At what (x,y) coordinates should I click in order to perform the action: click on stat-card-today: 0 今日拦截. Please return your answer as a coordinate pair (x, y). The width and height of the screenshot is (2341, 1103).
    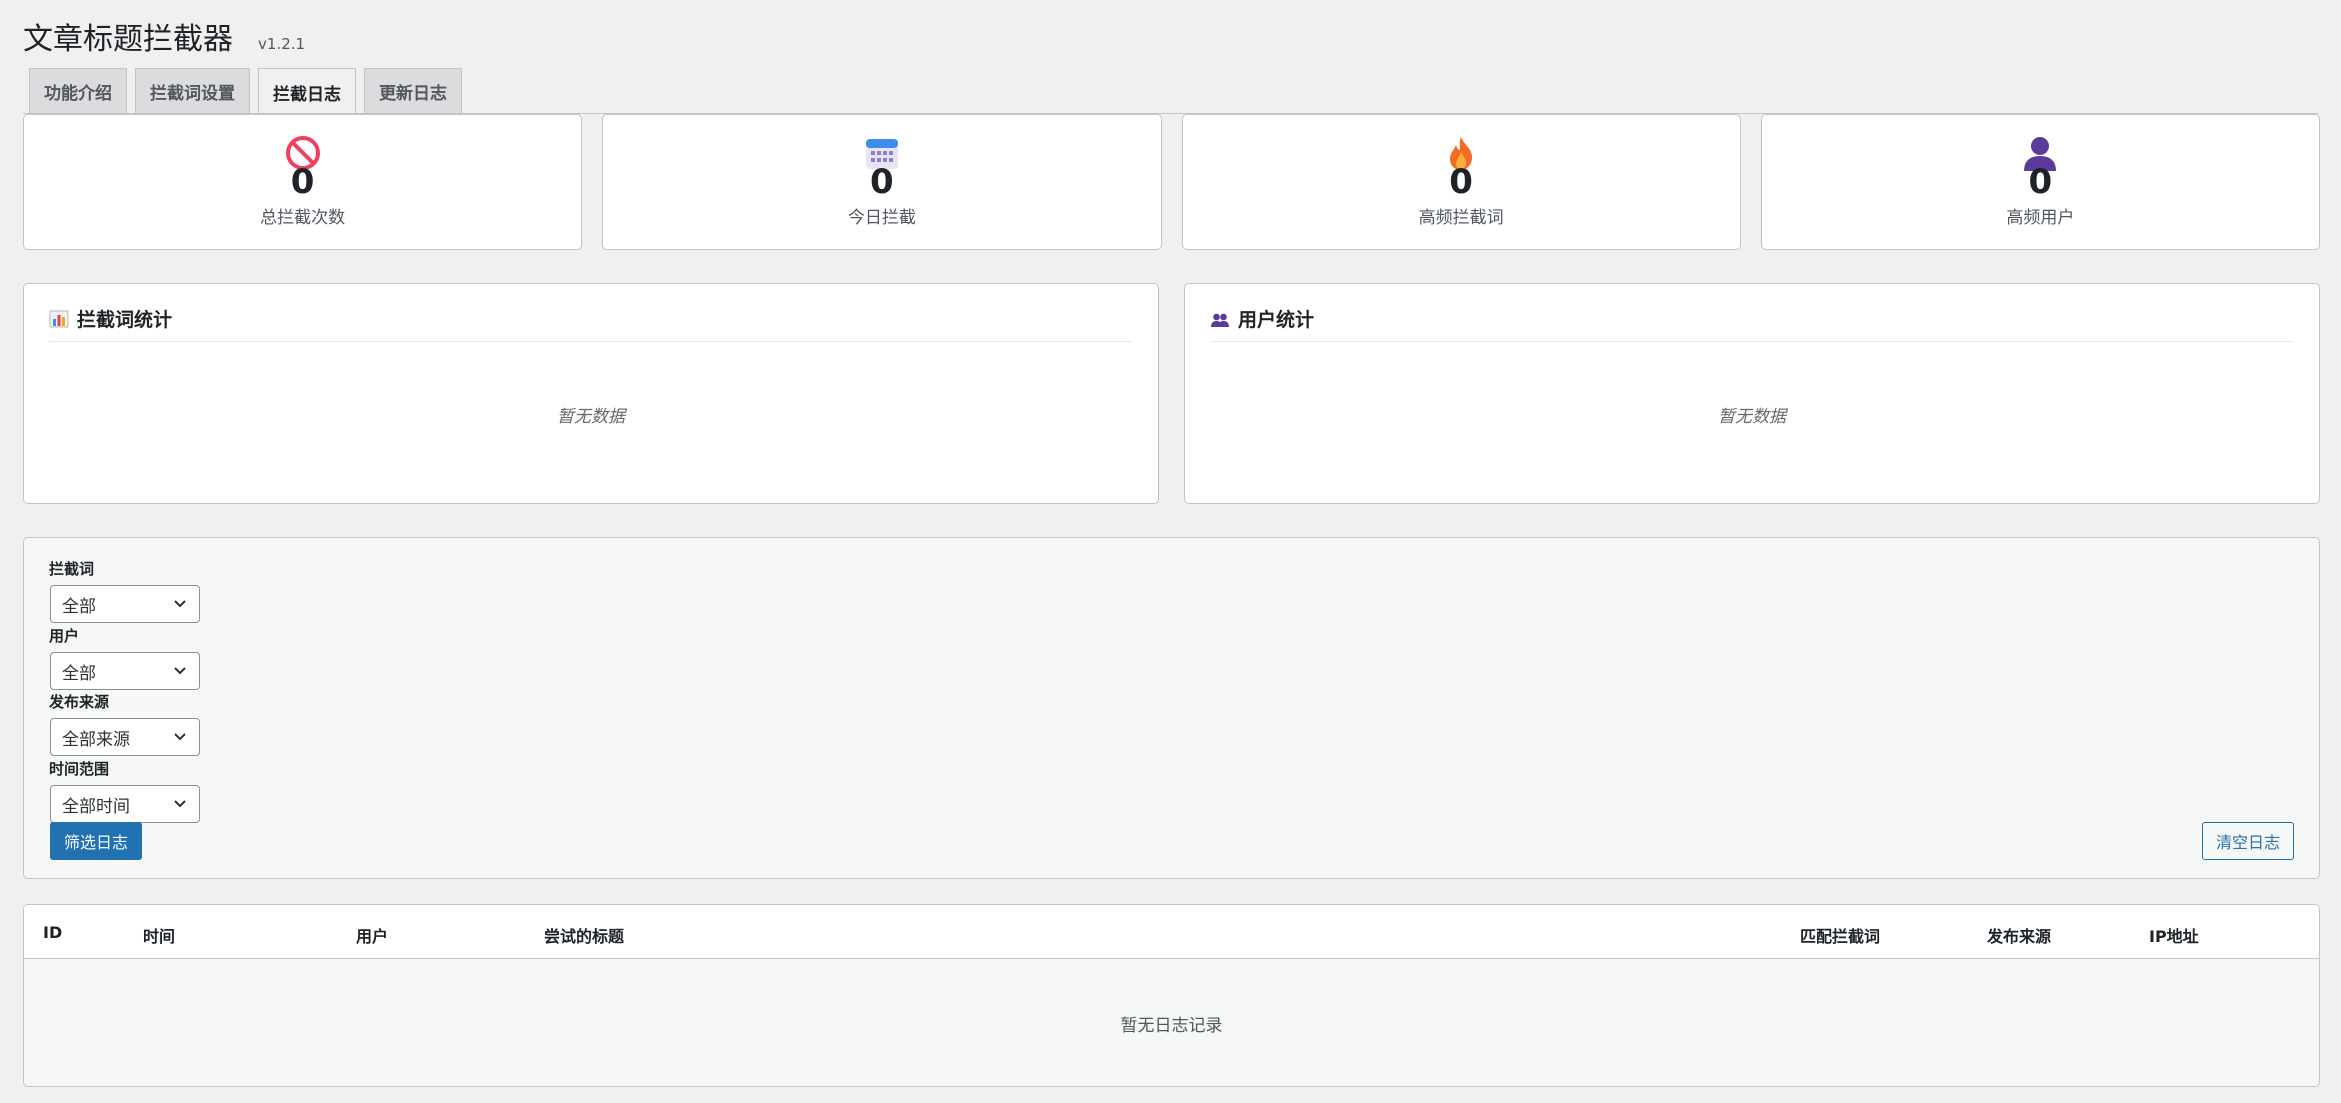
    Looking at the image, I should click on (882, 182).